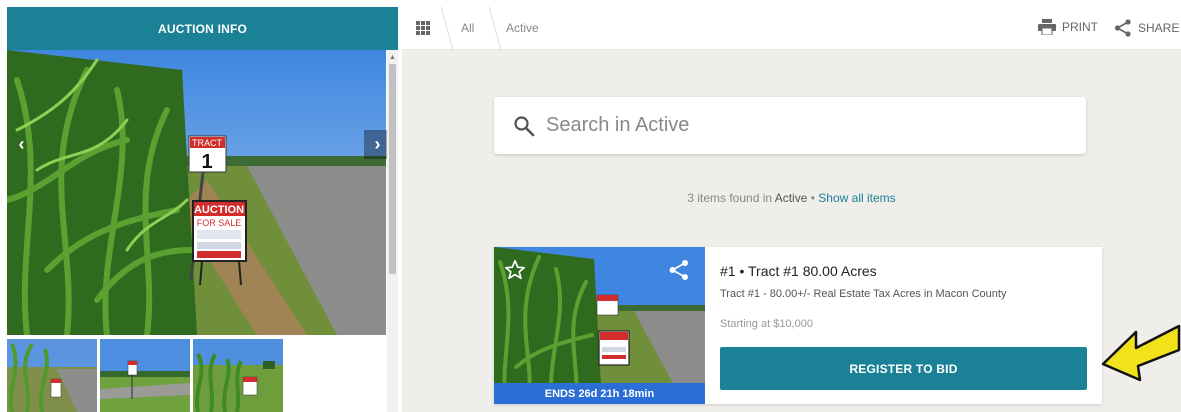 This screenshot has height=412, width=1181. Describe the element at coordinates (522, 28) in the screenshot. I see `breadcrumb-active: Active` at that location.